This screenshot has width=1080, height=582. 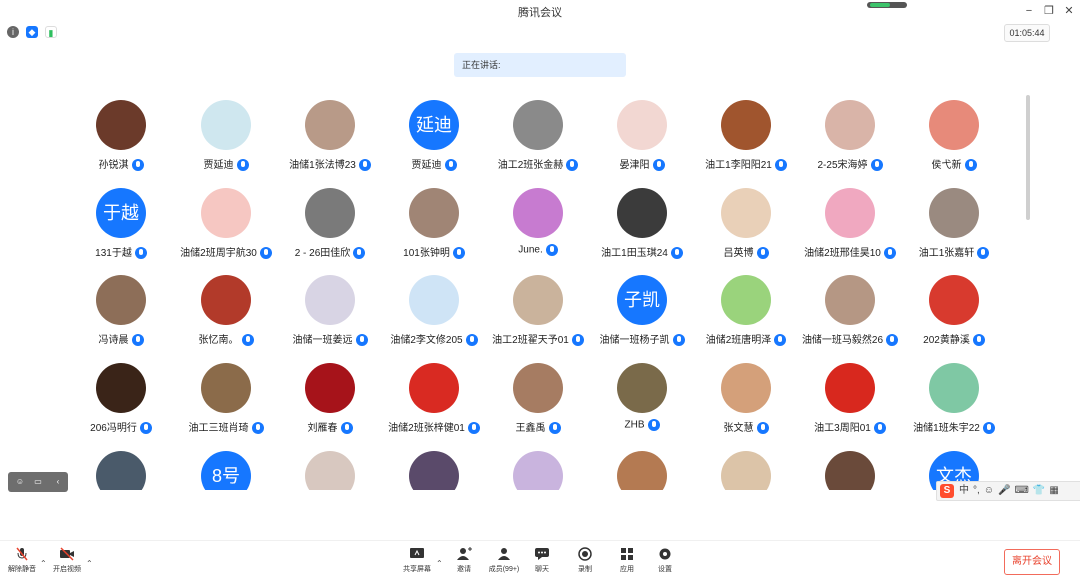 I want to click on participant-tile: 油工3周阳01, so click(x=850, y=407).